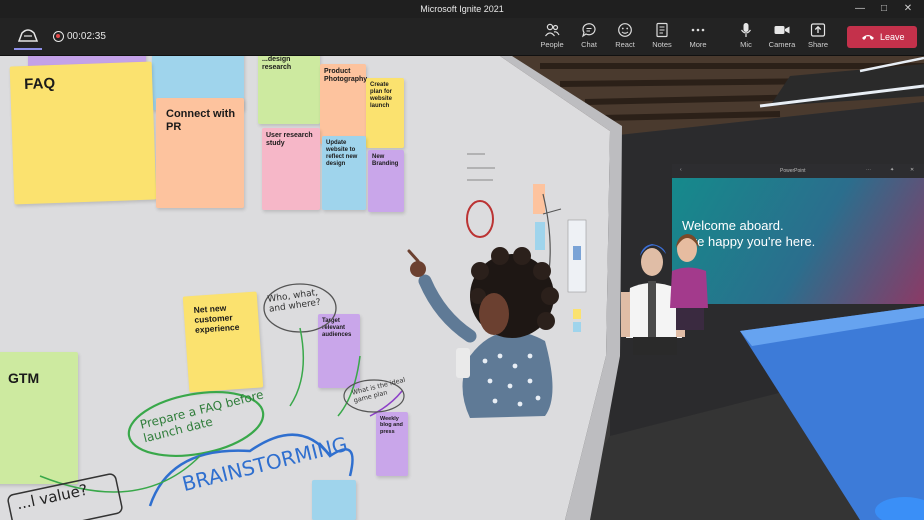 Image resolution: width=924 pixels, height=520 pixels. What do you see at coordinates (746, 38) in the screenshot?
I see `mic-button: Mic` at bounding box center [746, 38].